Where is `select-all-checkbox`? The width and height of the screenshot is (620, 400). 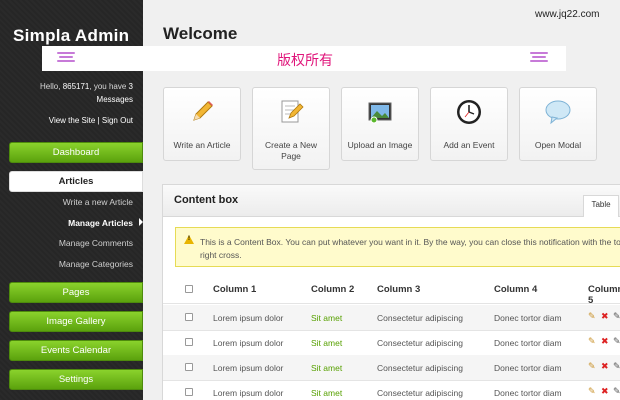 select-all-checkbox is located at coordinates (189, 289).